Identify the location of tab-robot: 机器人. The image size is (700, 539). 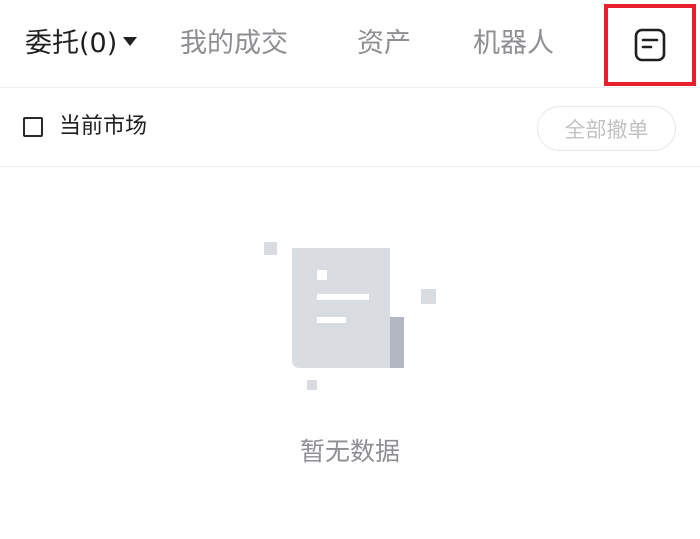
(513, 44).